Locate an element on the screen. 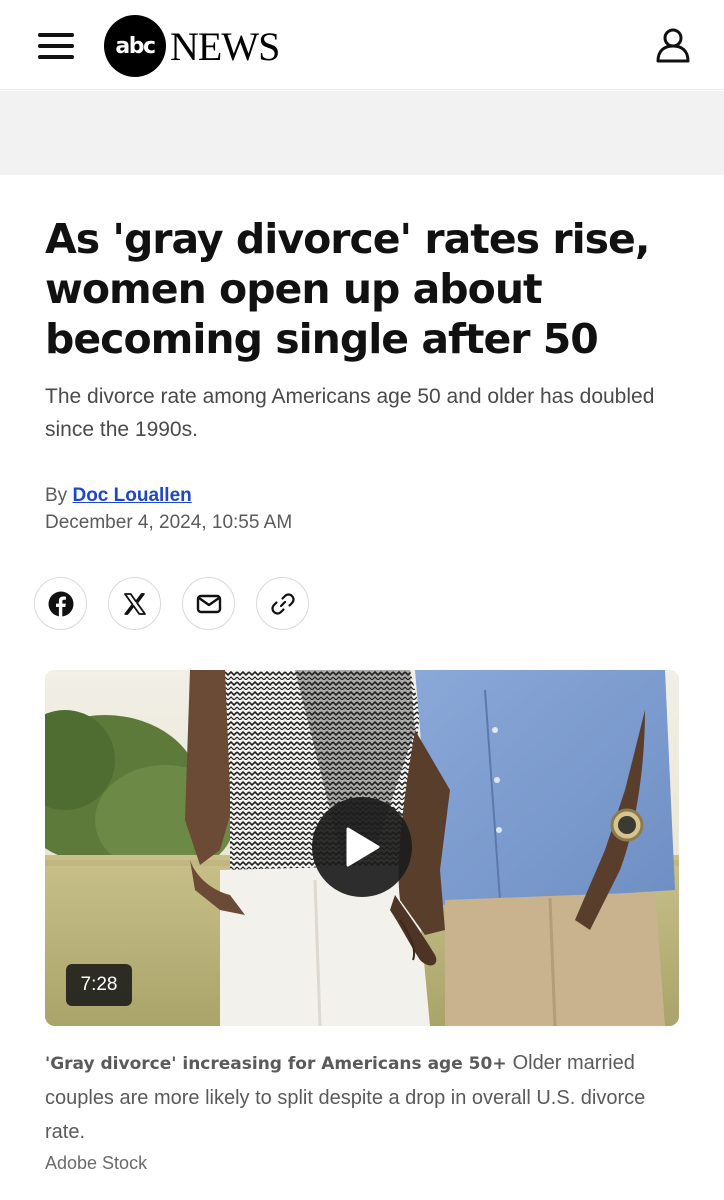 The height and width of the screenshot is (1200, 724). abc-logo-circle: abc is located at coordinates (135, 46).